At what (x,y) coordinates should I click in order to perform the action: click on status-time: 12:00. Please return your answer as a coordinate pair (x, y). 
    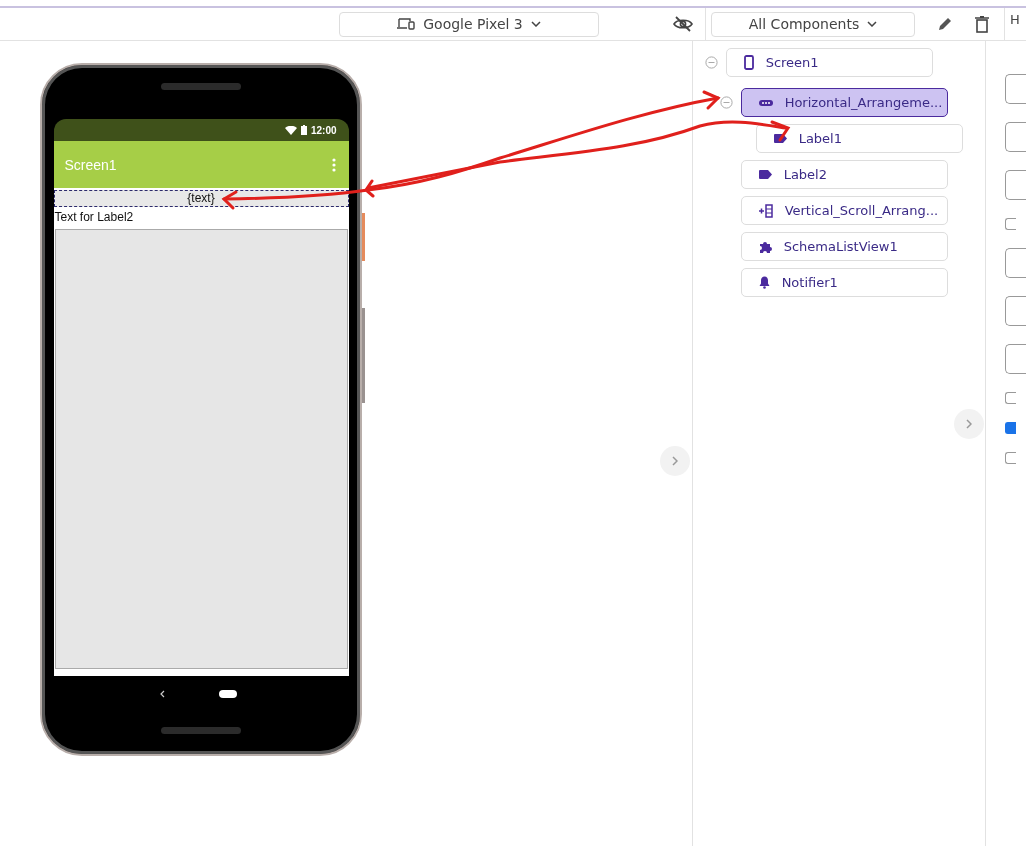
    Looking at the image, I should click on (323, 130).